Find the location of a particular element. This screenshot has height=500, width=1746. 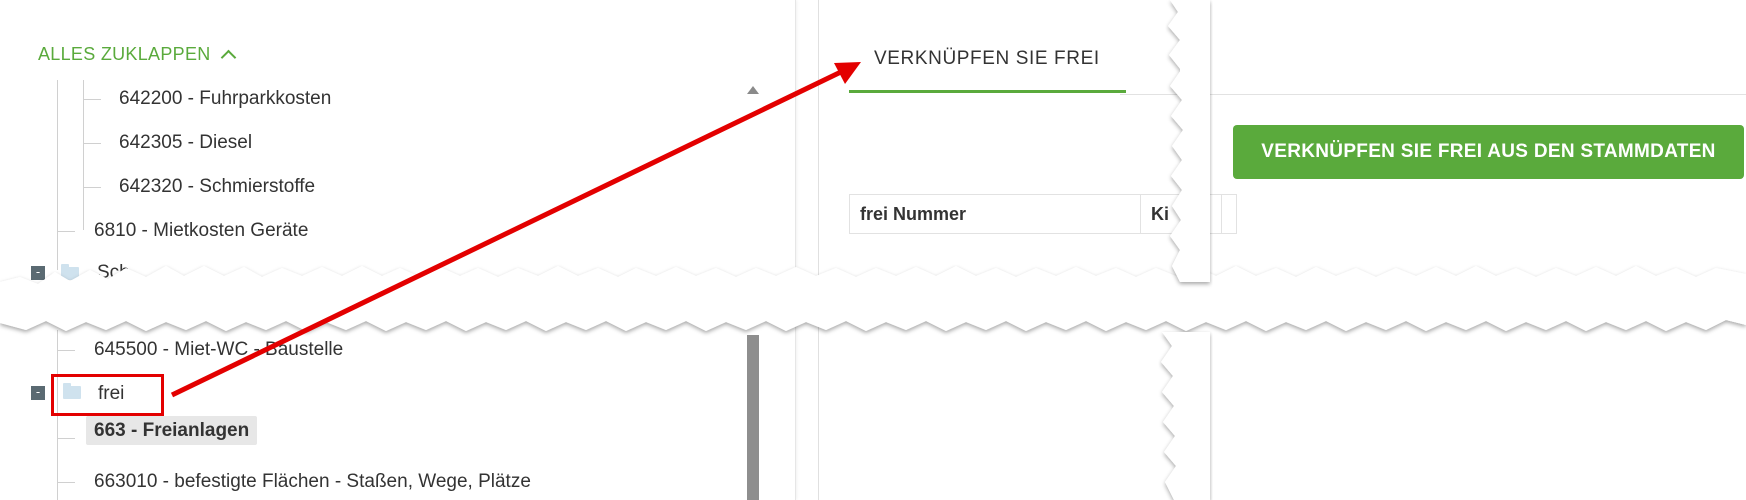

tear-gap is located at coordinates (1195, 48).